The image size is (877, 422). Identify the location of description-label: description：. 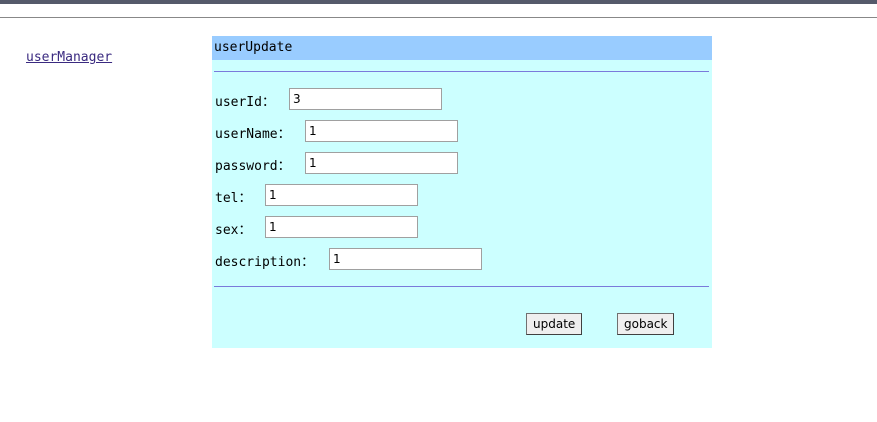
(265, 262).